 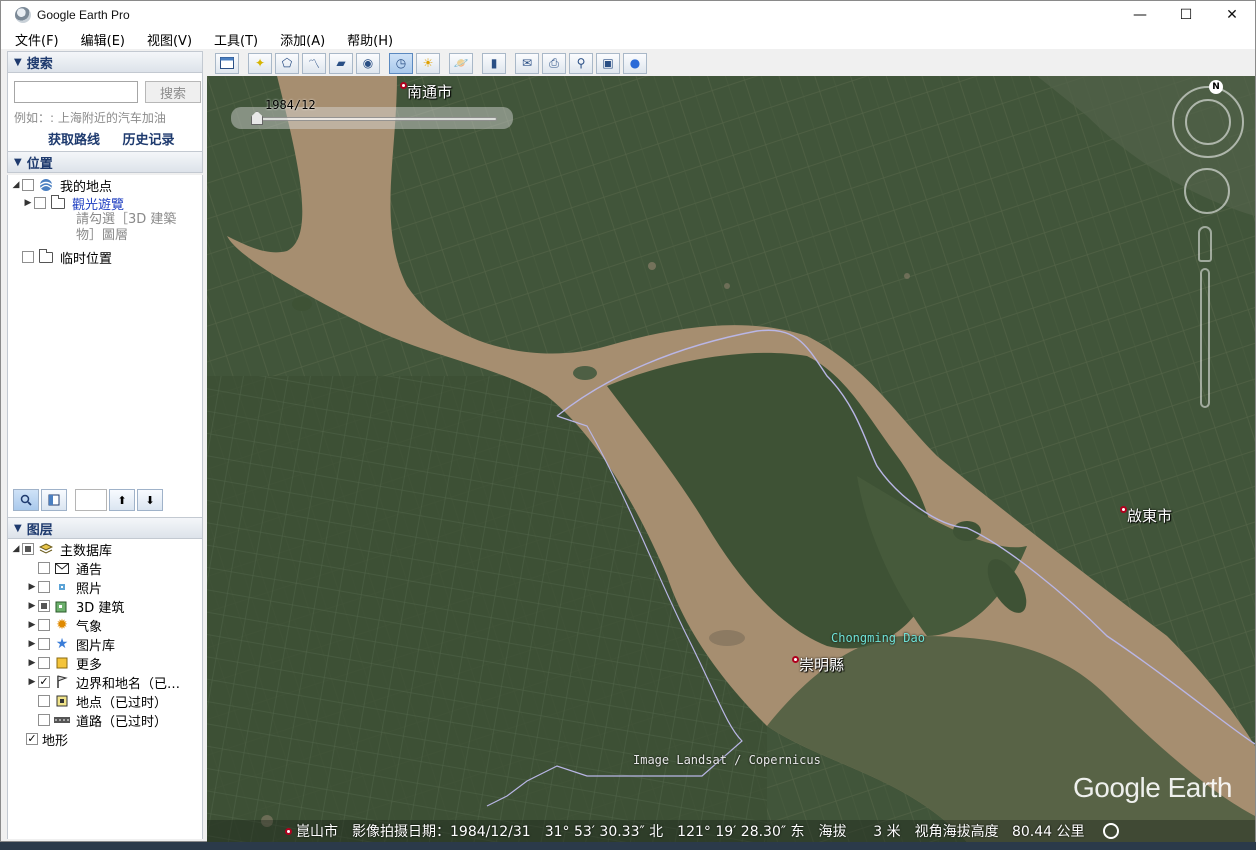 What do you see at coordinates (527, 63) in the screenshot?
I see `email-icon: ✉` at bounding box center [527, 63].